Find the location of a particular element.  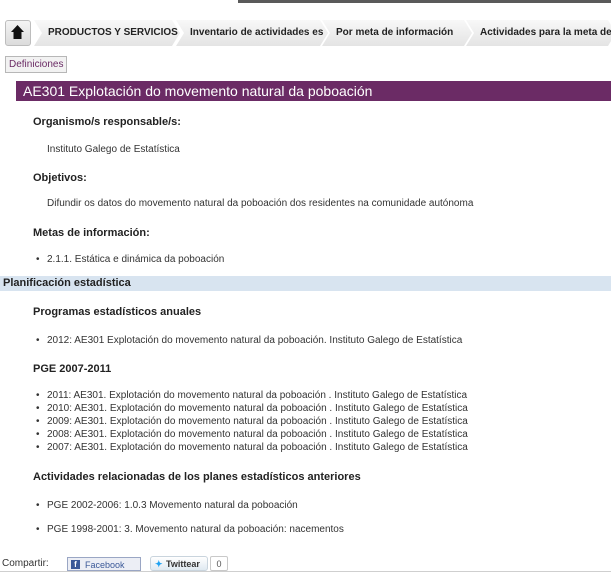

objetivos-heading: Objetivos: is located at coordinates (60, 178).